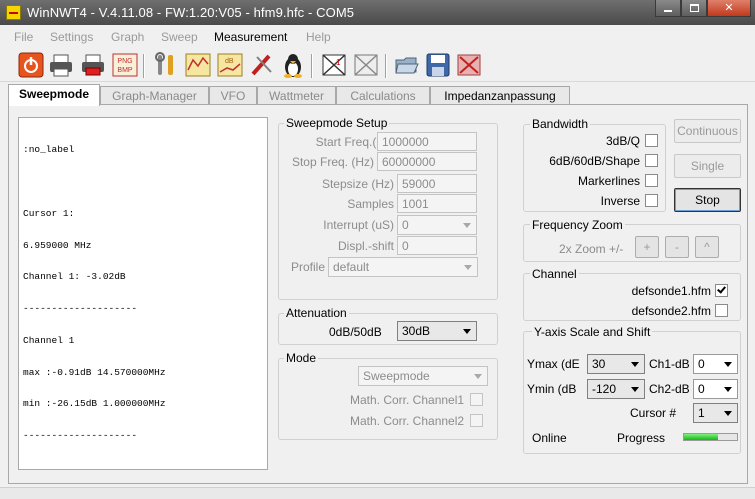  Describe the element at coordinates (594, 161) in the screenshot. I see `bandwidth-shape-label: 6dB/60dB/Shape` at that location.